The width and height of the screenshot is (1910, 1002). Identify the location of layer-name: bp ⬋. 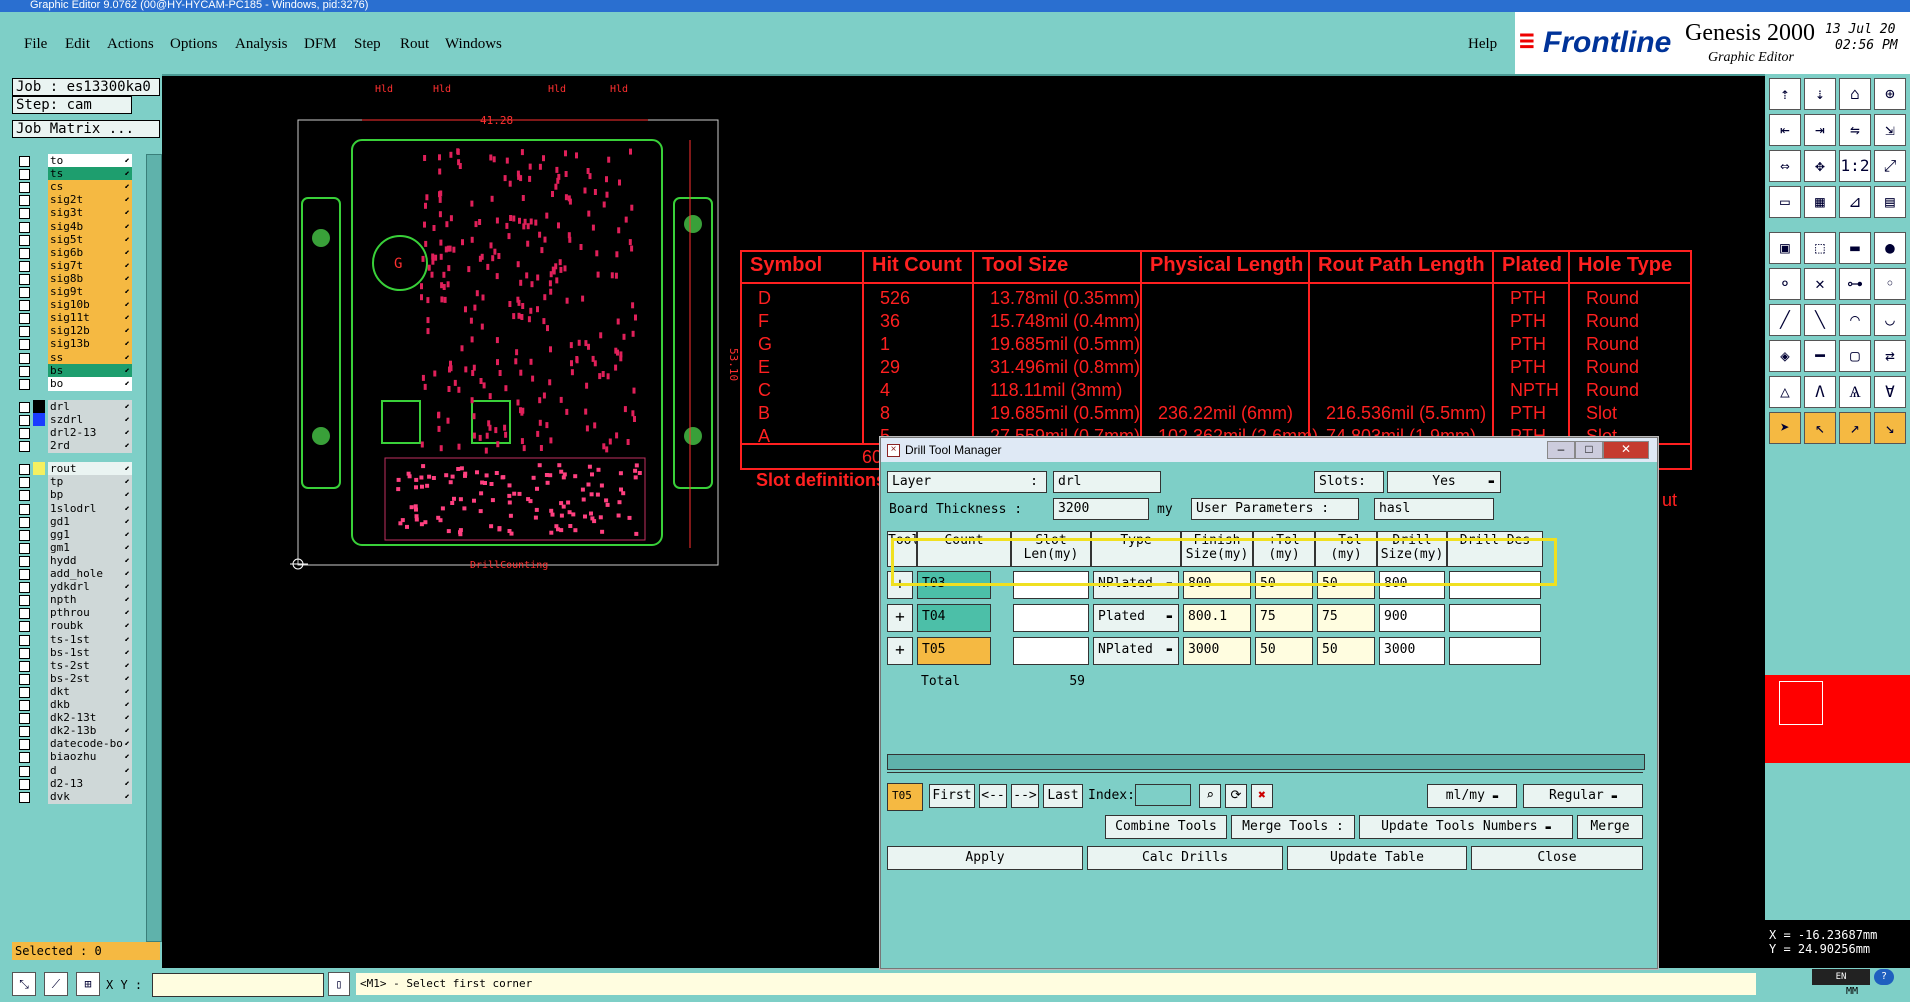
(90, 495).